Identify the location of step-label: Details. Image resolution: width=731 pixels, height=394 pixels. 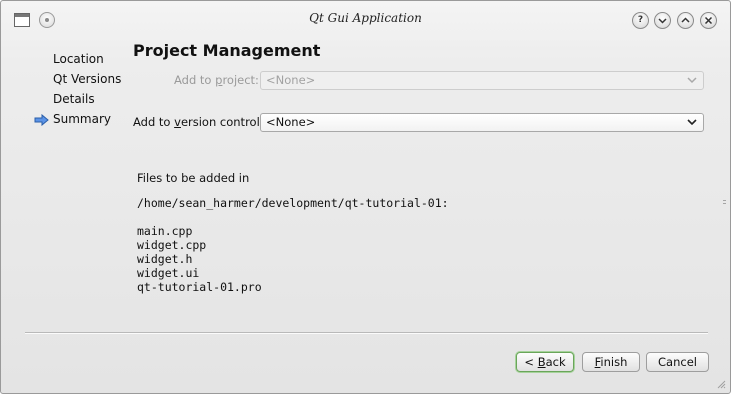
(74, 99).